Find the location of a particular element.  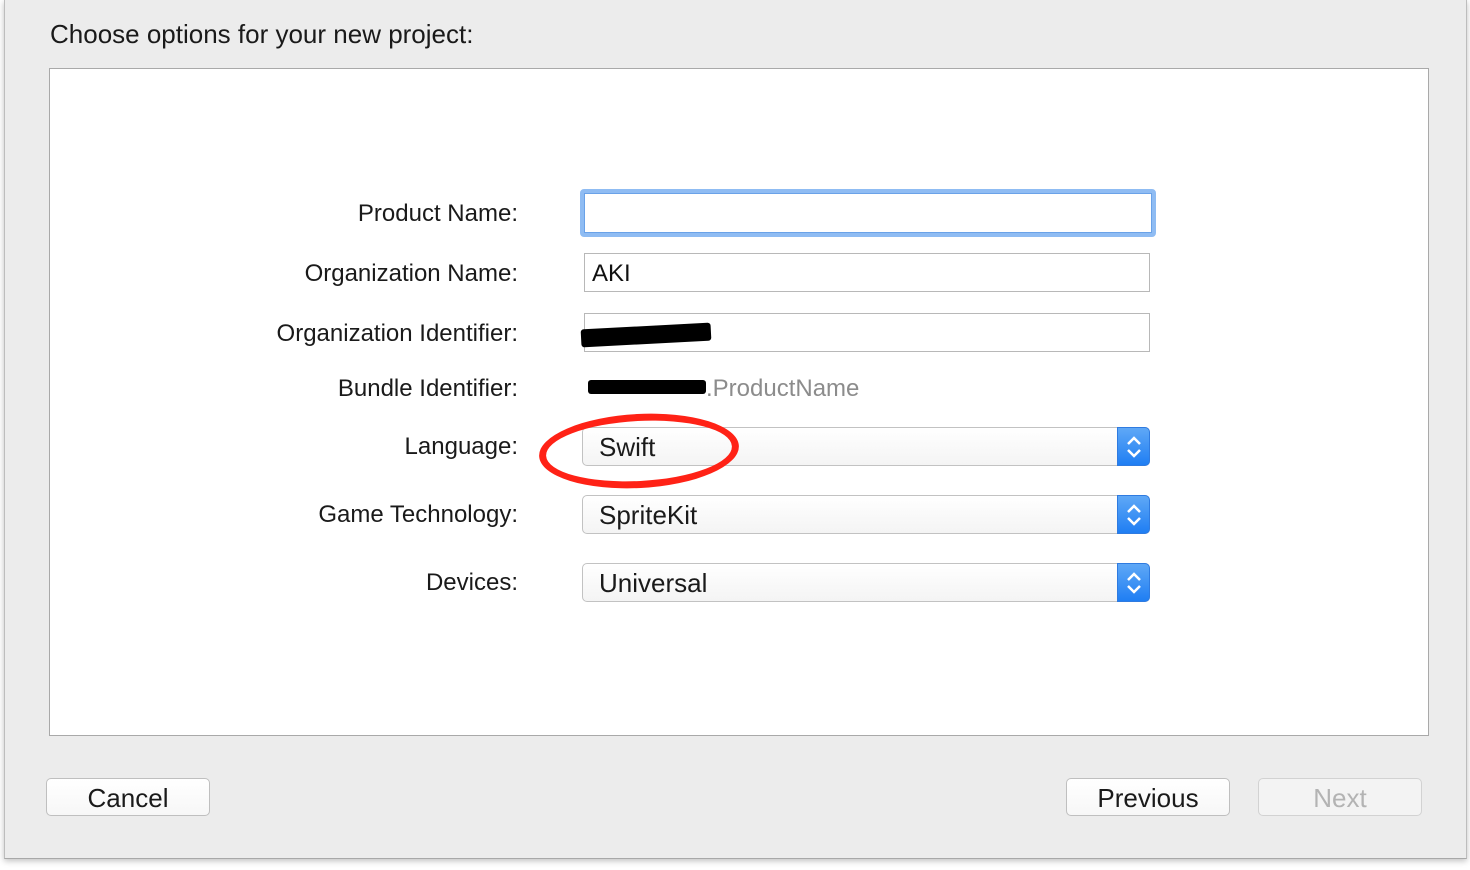

annotation-circle is located at coordinates (639, 451).